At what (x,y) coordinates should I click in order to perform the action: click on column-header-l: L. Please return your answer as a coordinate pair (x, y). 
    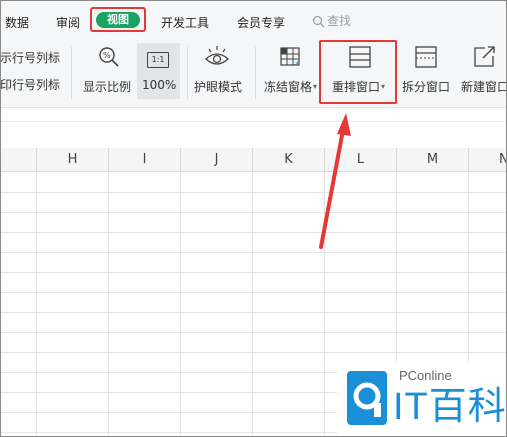
    Looking at the image, I should click on (361, 160).